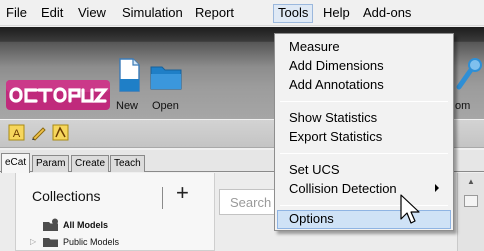 This screenshot has width=484, height=251. I want to click on menu-report: Report, so click(214, 13).